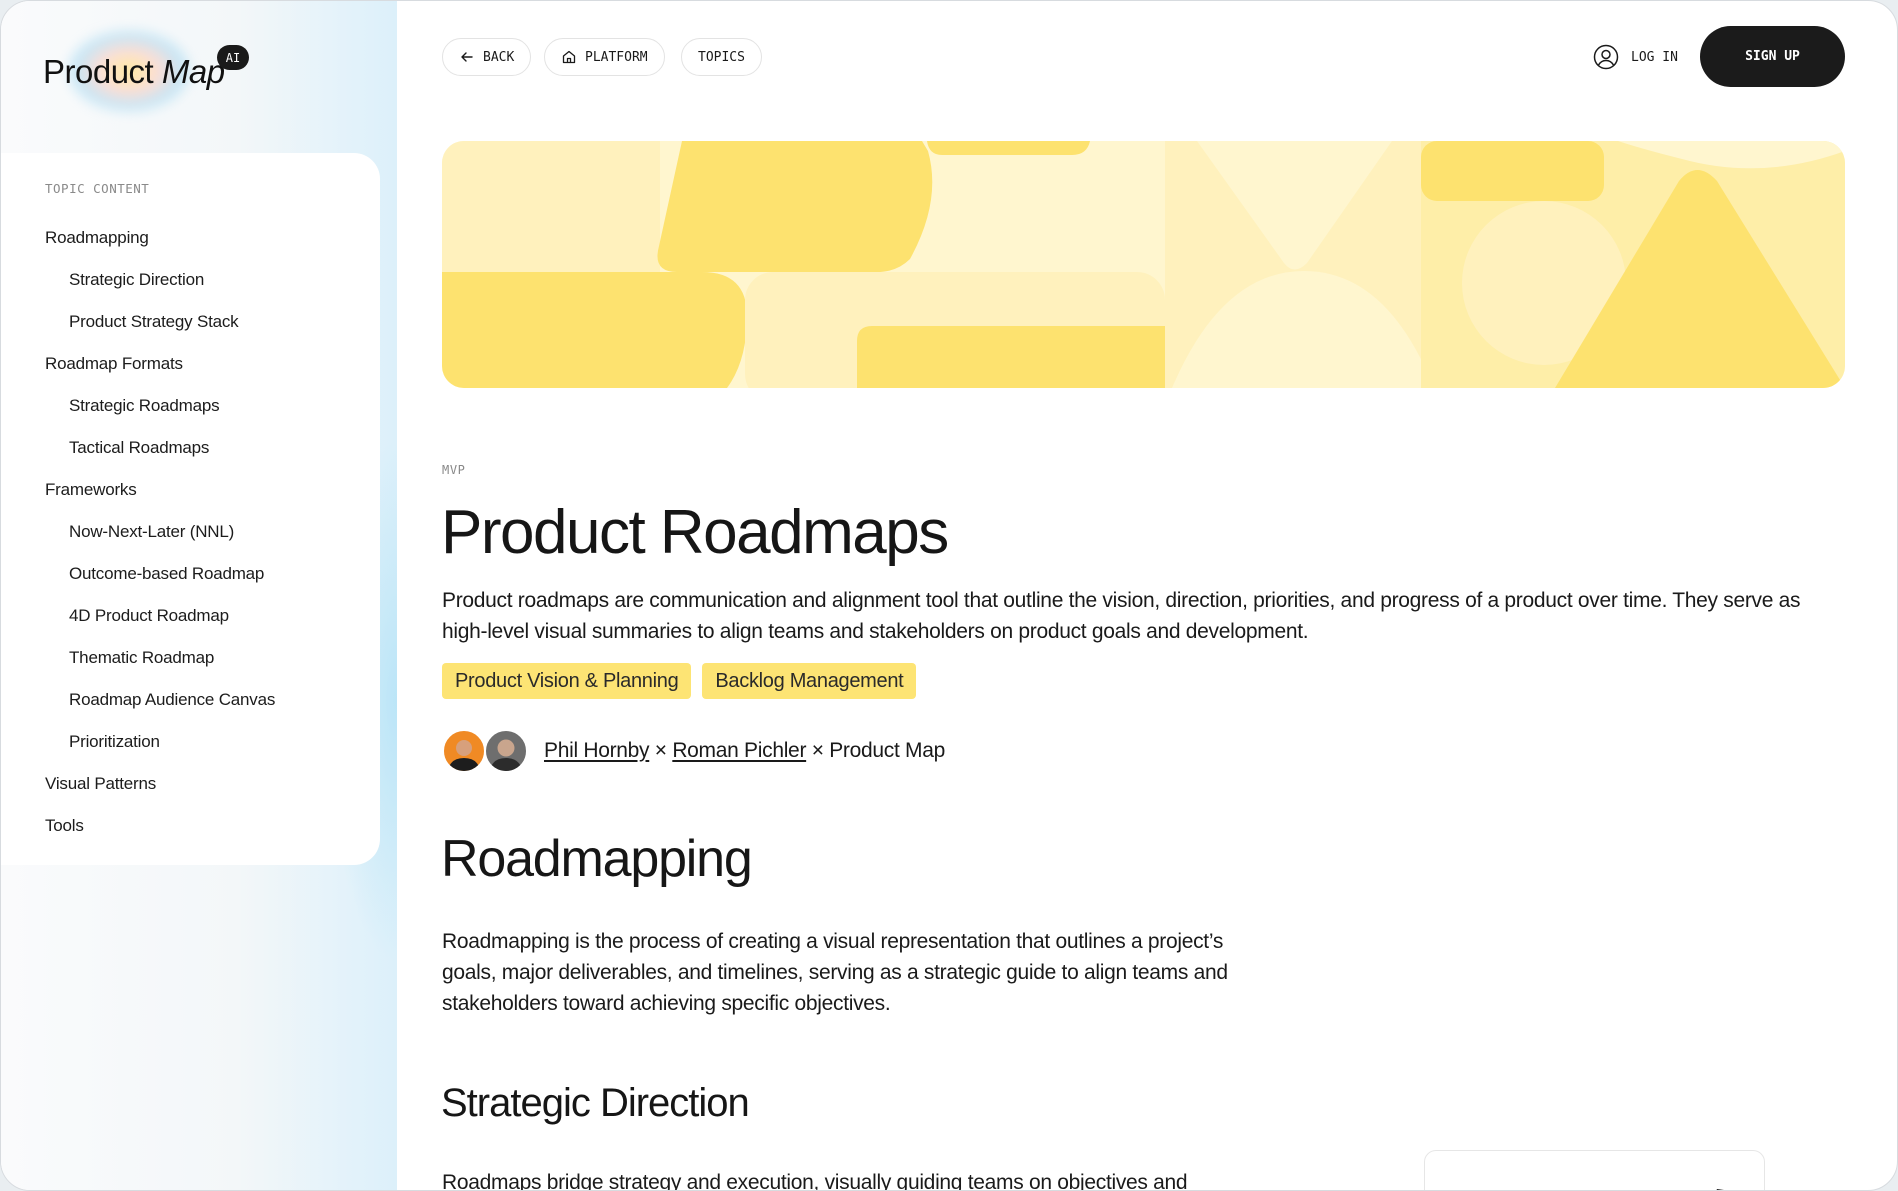 This screenshot has width=1898, height=1191. Describe the element at coordinates (1772, 56) in the screenshot. I see `sign-up-button: SIGN UP` at that location.